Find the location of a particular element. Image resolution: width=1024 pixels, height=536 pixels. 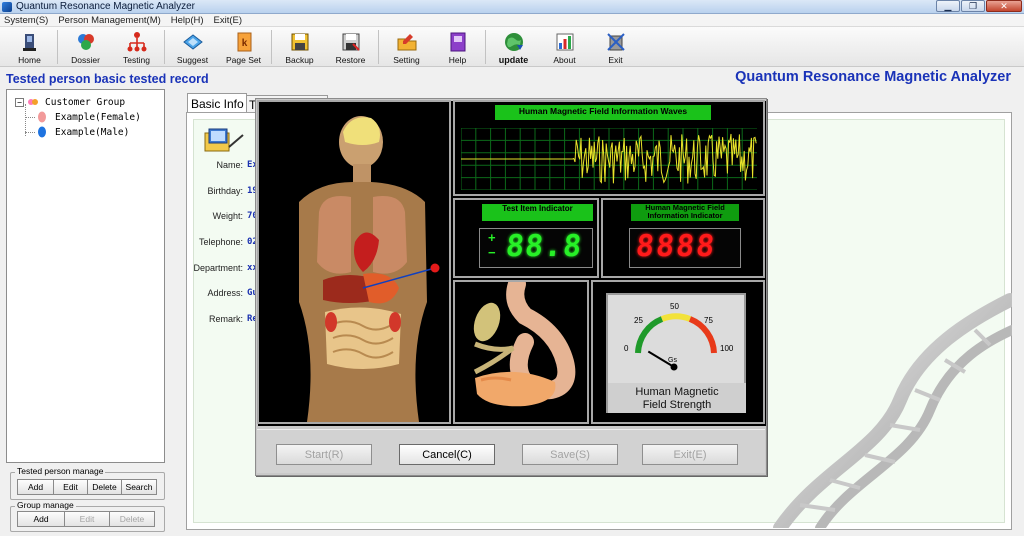

human-body-anatomy-image is located at coordinates (369, 269).